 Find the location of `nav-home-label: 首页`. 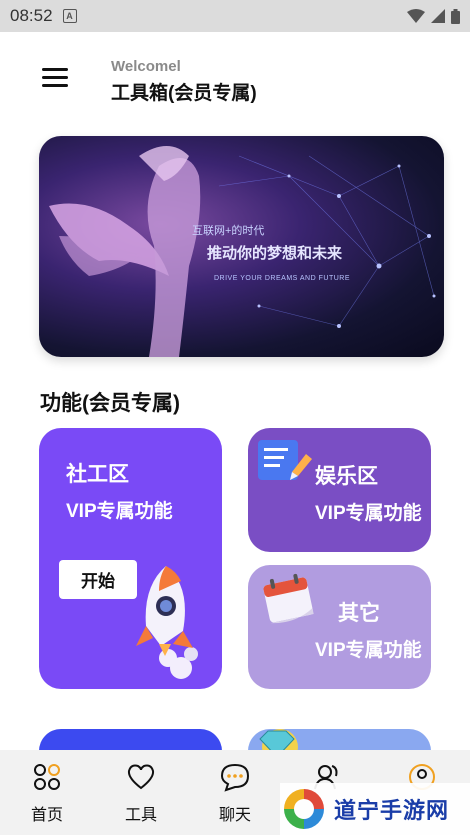

nav-home-label: 首页 is located at coordinates (46, 815).